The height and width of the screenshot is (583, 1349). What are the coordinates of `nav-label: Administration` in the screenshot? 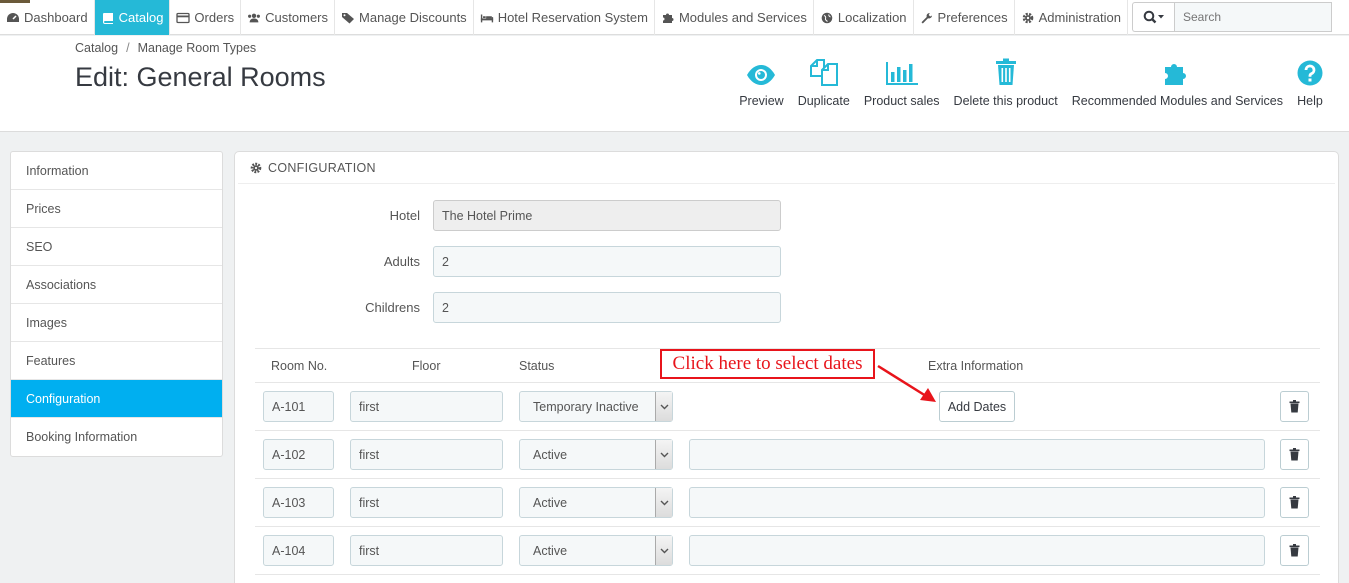 It's located at (1079, 17).